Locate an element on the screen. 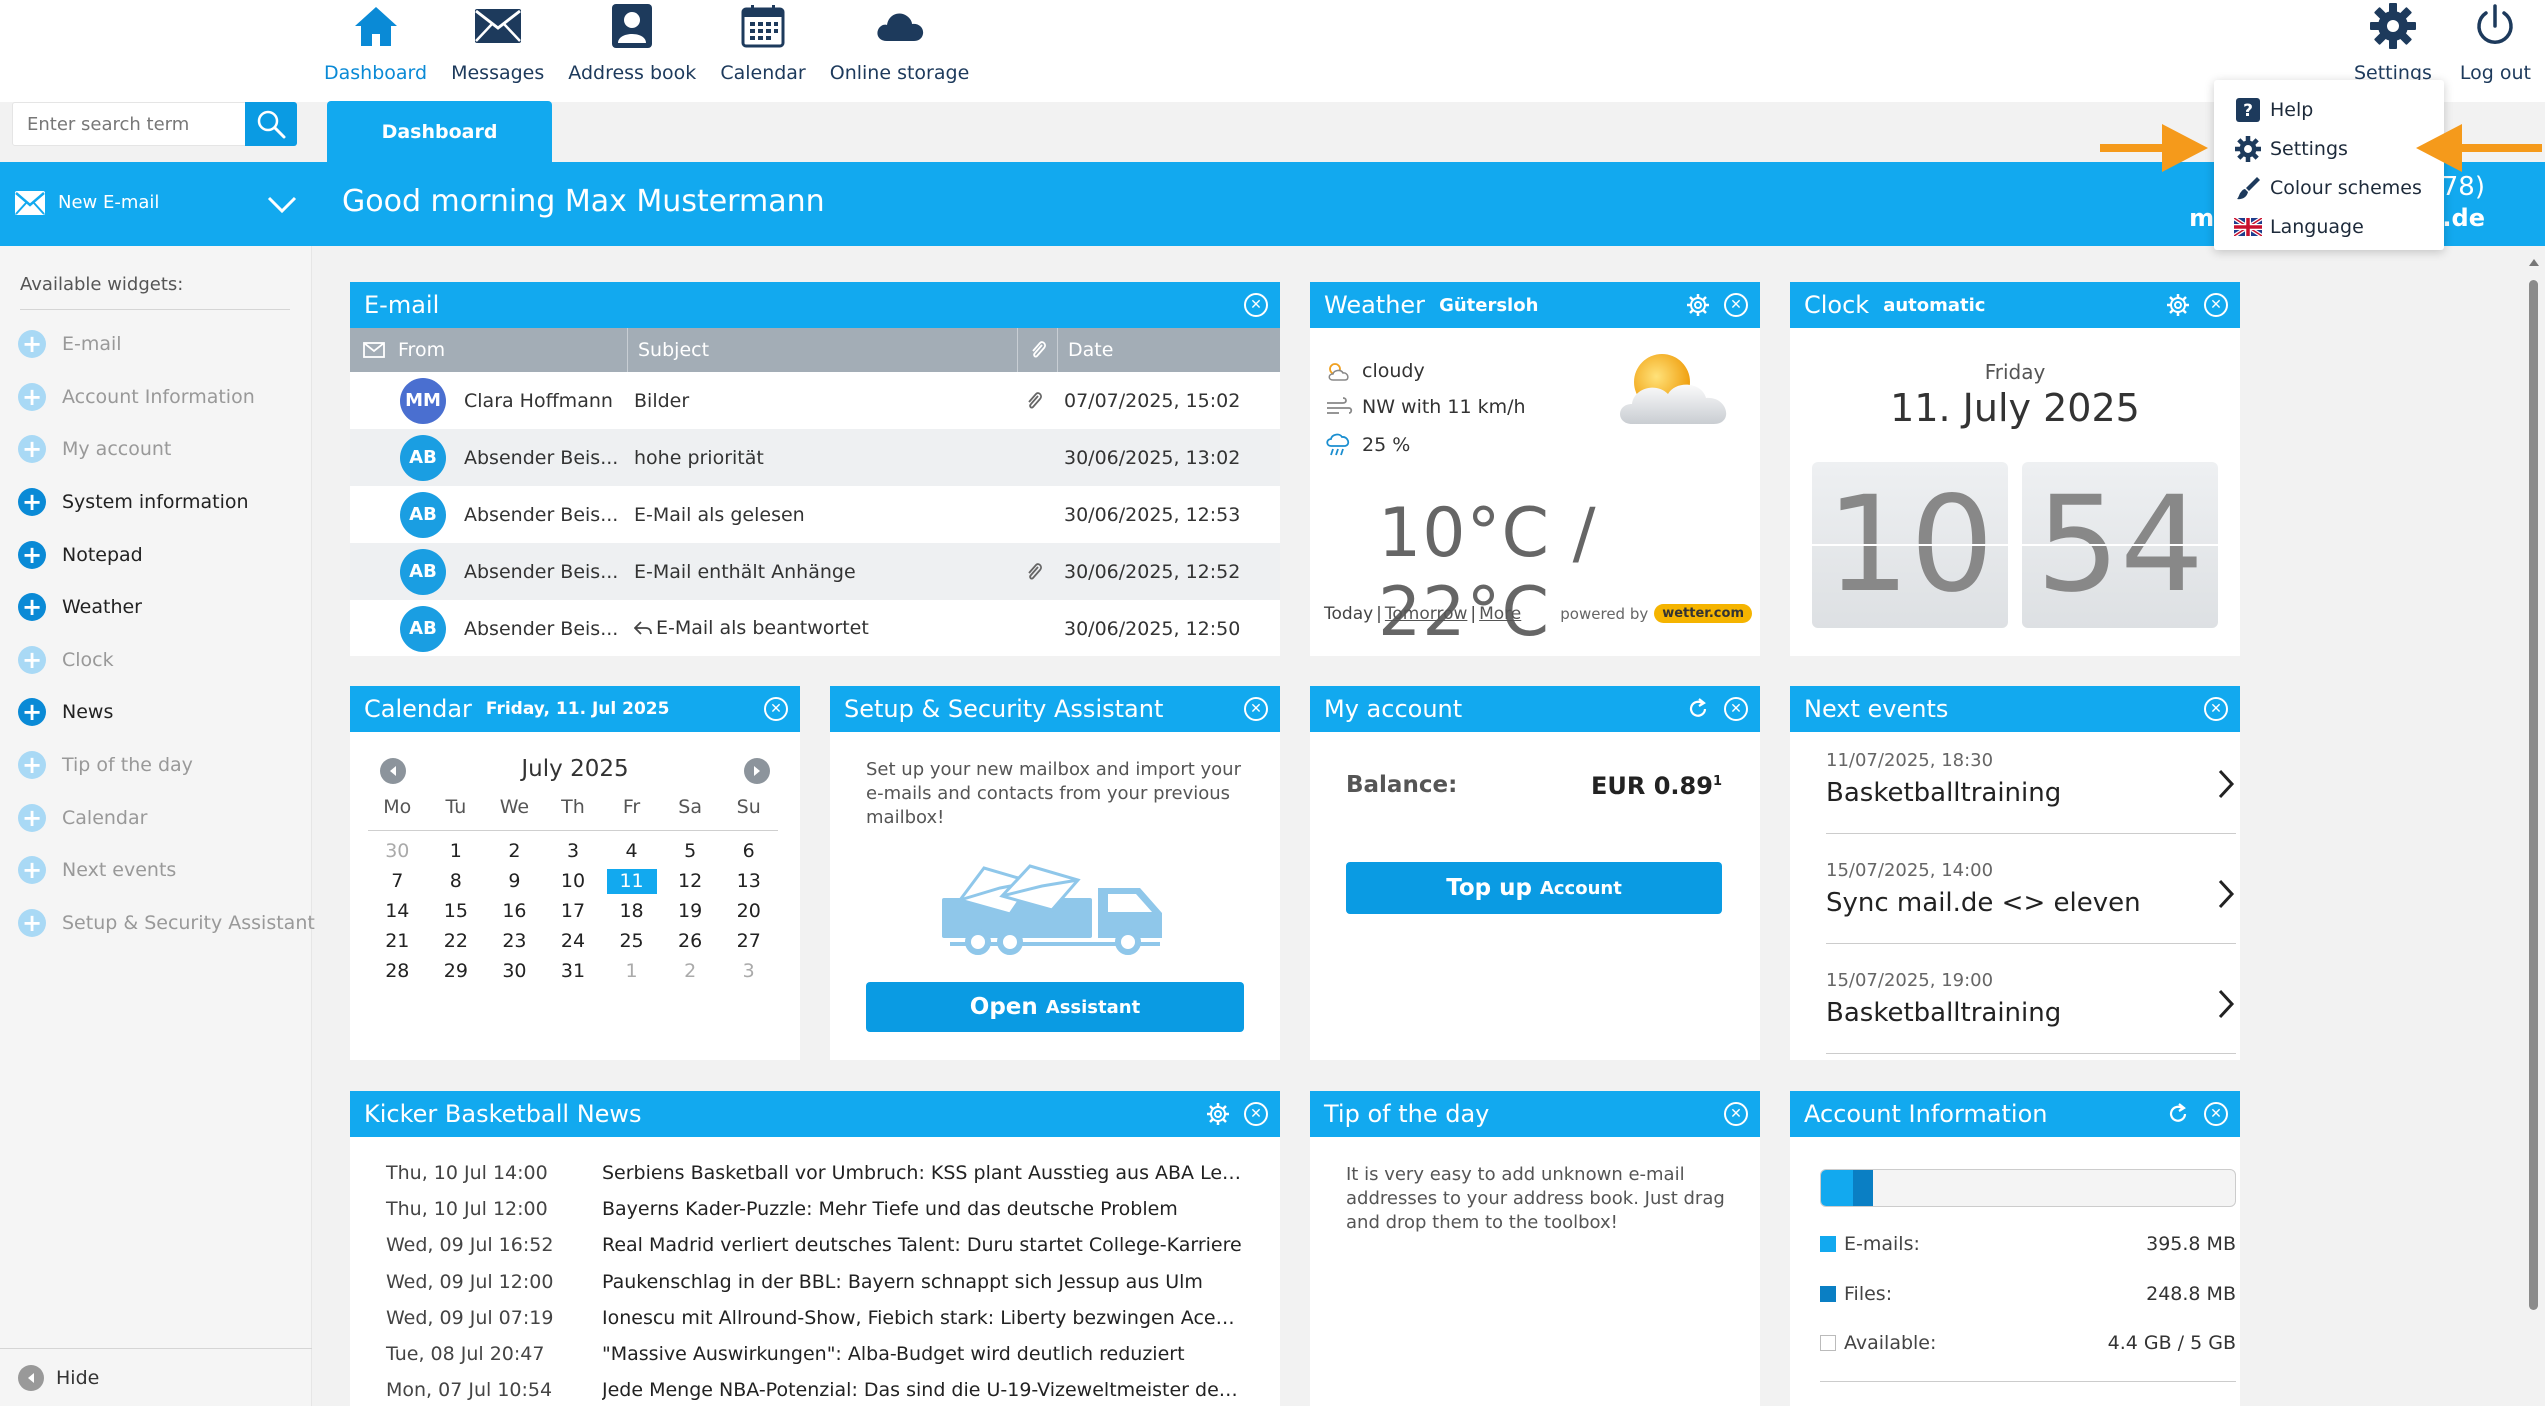 This screenshot has width=2545, height=1406. calendar-day: 23 is located at coordinates (514, 941).